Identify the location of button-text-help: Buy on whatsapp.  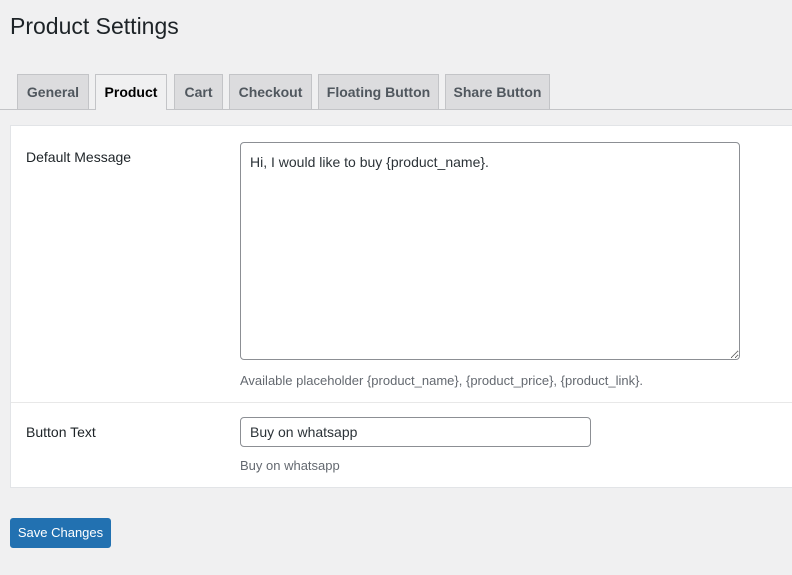
(290, 465).